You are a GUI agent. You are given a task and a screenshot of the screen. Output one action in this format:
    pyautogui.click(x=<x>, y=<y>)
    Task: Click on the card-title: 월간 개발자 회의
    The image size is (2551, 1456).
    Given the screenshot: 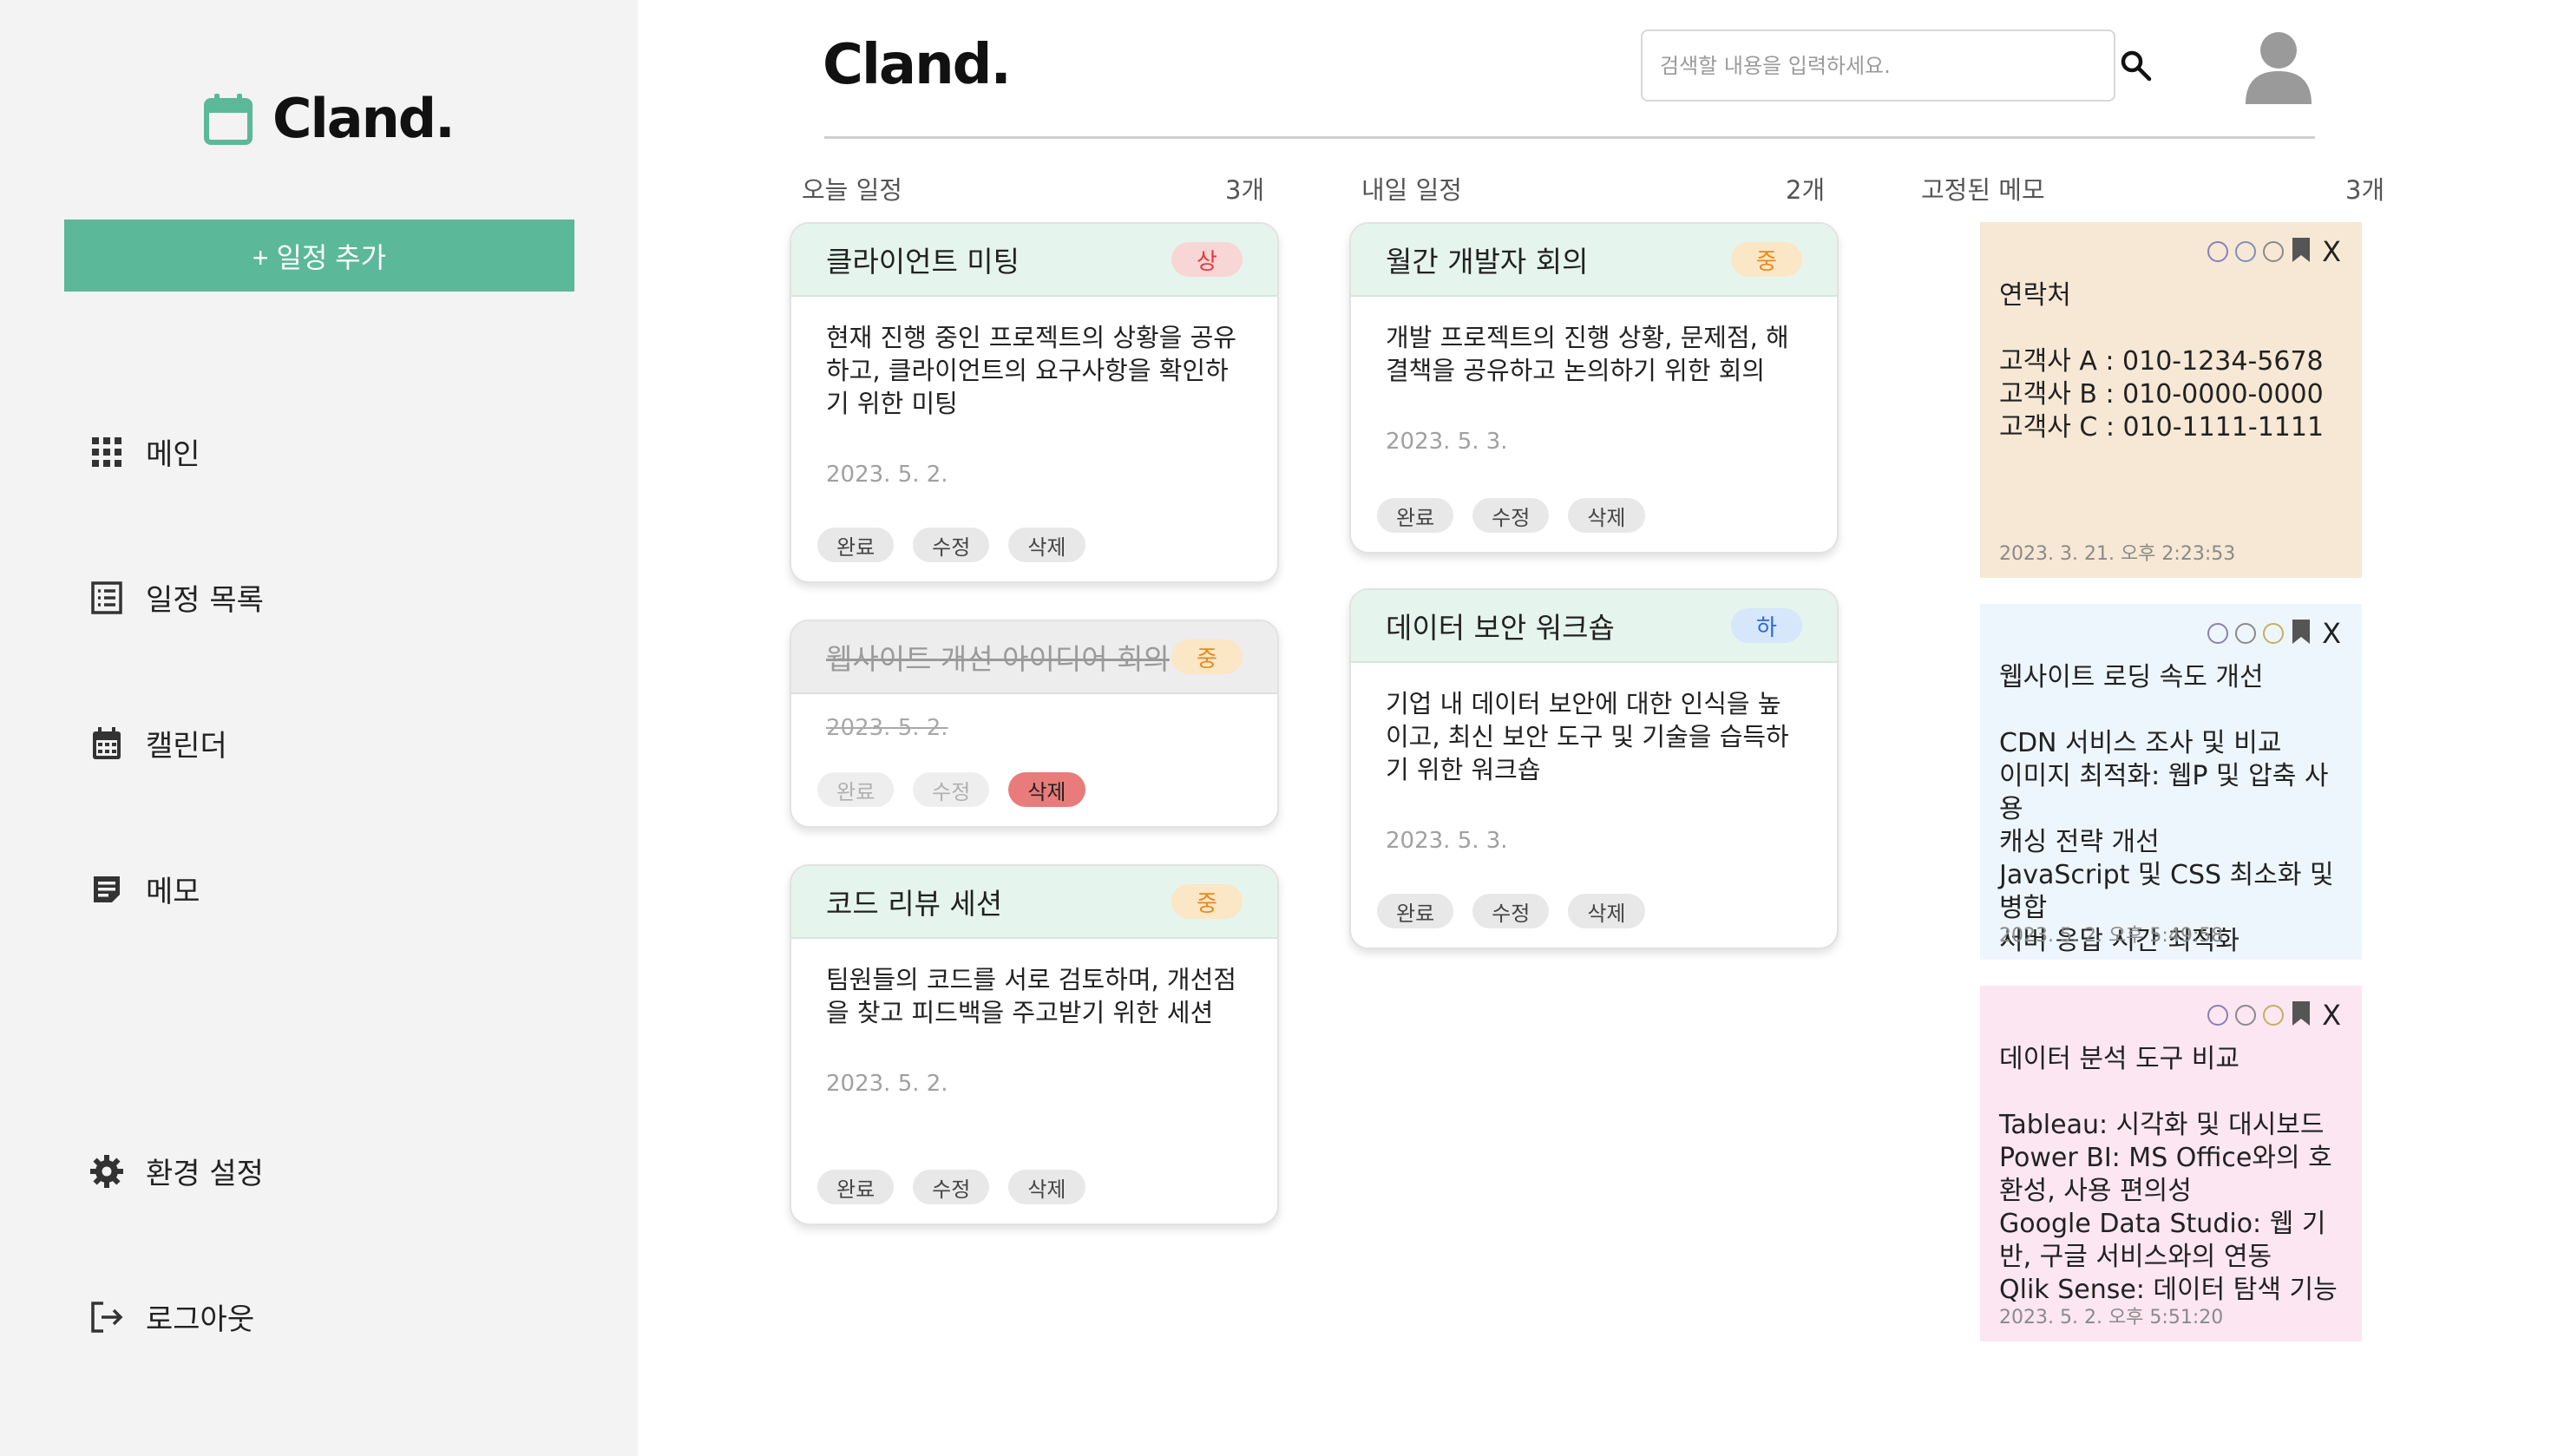 What is the action you would take?
    pyautogui.click(x=1487, y=262)
    